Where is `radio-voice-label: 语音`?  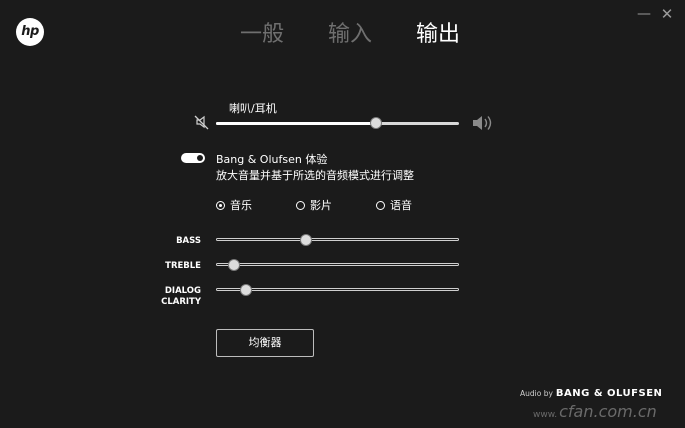 radio-voice-label: 语音 is located at coordinates (401, 205).